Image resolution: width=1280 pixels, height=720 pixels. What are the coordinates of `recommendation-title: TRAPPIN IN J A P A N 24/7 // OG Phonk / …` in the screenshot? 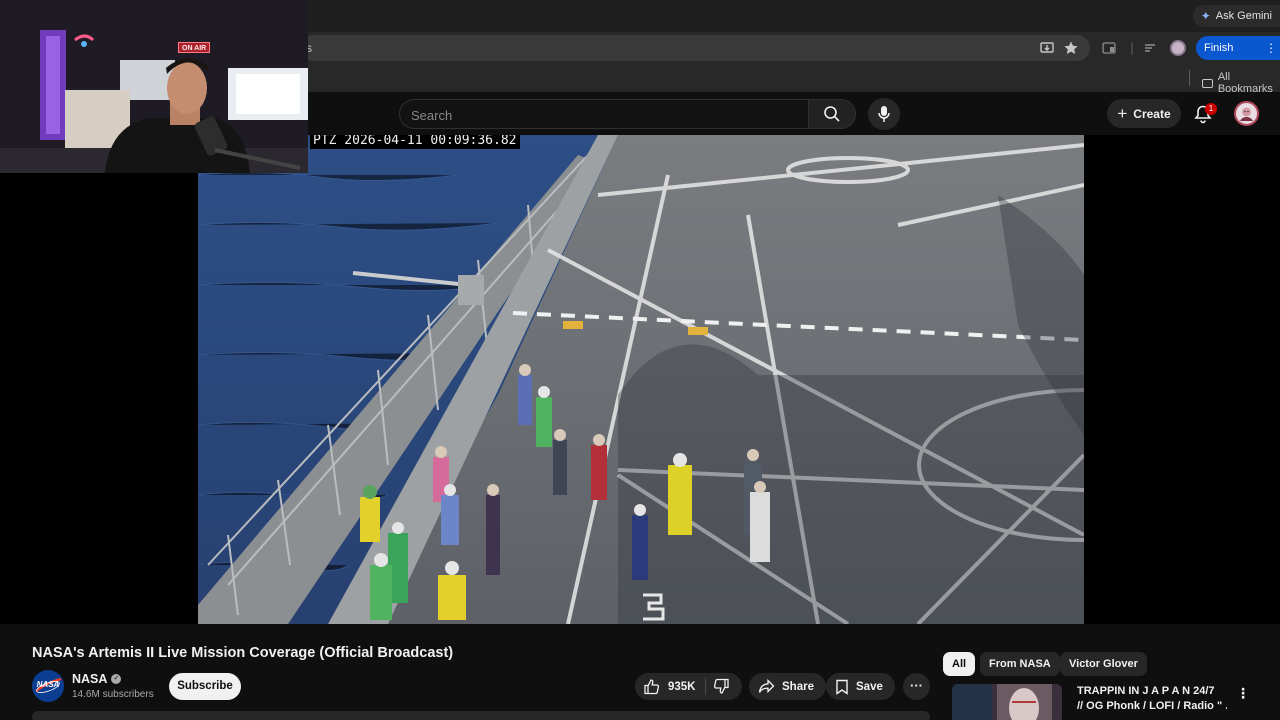 It's located at (1152, 699).